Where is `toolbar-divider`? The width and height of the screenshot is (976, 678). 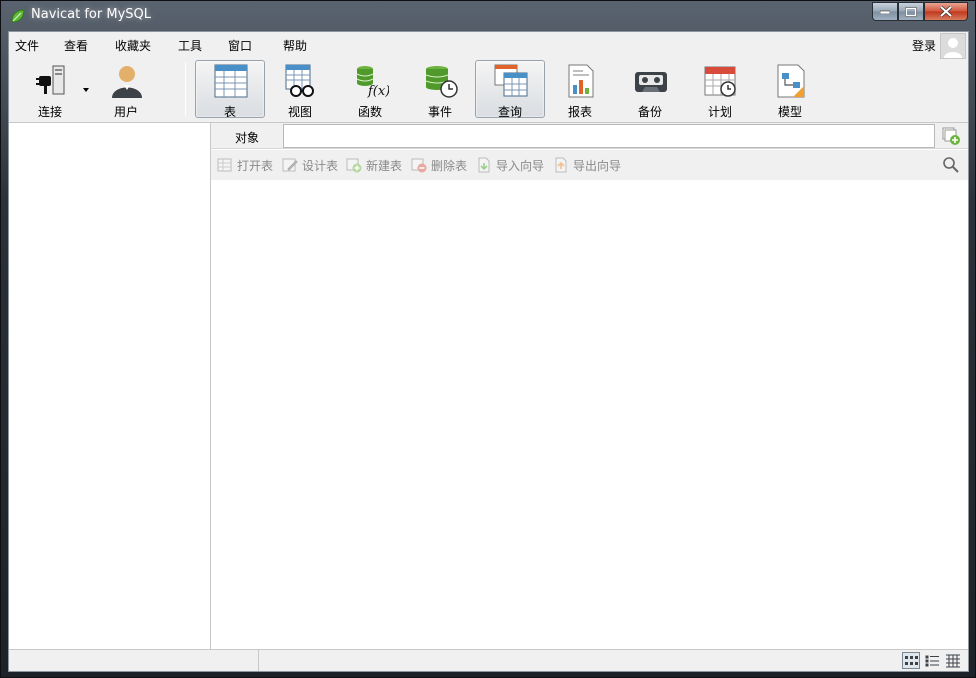
toolbar-divider is located at coordinates (185, 89).